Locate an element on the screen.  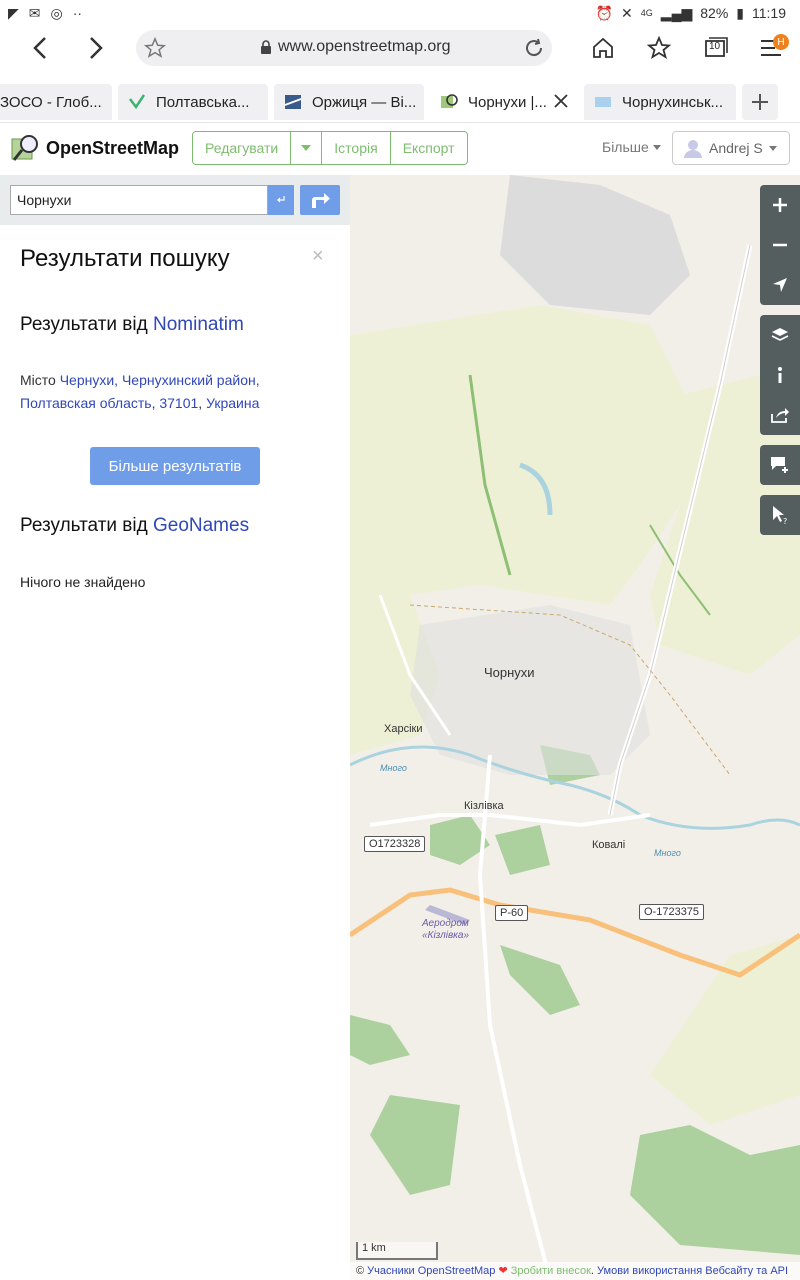
enter-icon is located at coordinates (281, 199).